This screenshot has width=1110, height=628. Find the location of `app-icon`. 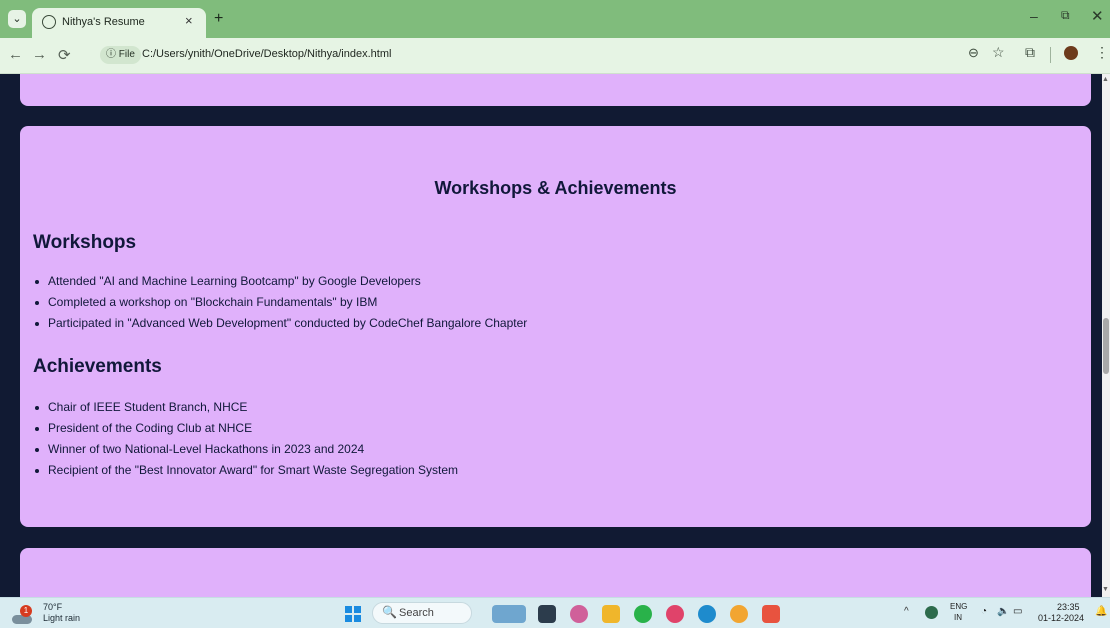

app-icon is located at coordinates (675, 614).